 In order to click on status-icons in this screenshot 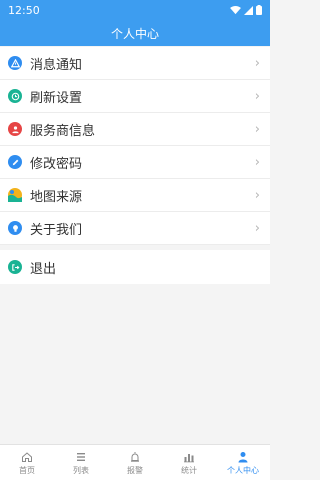, I will do `click(246, 10)`.